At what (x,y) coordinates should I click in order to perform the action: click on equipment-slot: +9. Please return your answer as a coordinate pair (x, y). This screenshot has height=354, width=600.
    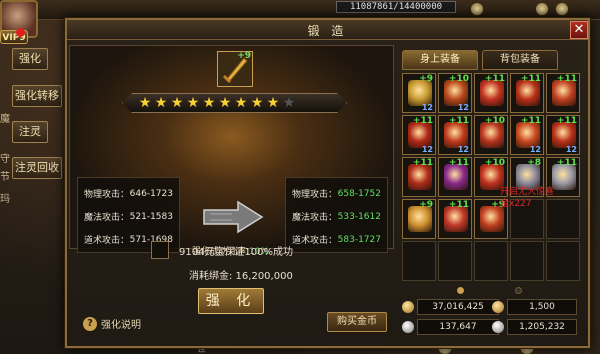
    Looking at the image, I should click on (419, 219).